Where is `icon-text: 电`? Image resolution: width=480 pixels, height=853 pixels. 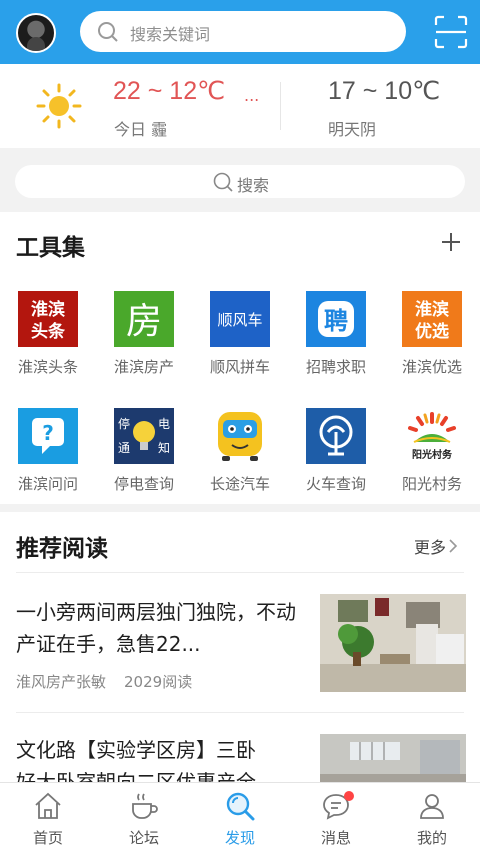
icon-text: 电 is located at coordinates (164, 424).